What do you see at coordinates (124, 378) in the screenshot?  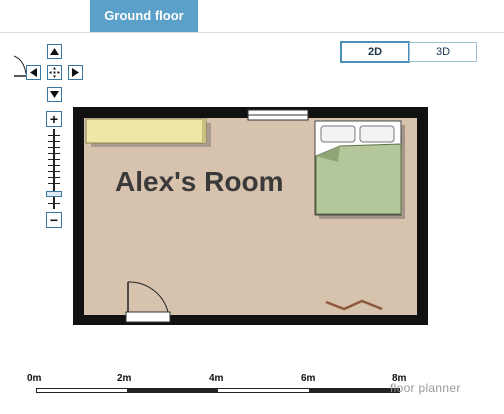 I see `scale-label-2m: 2m` at bounding box center [124, 378].